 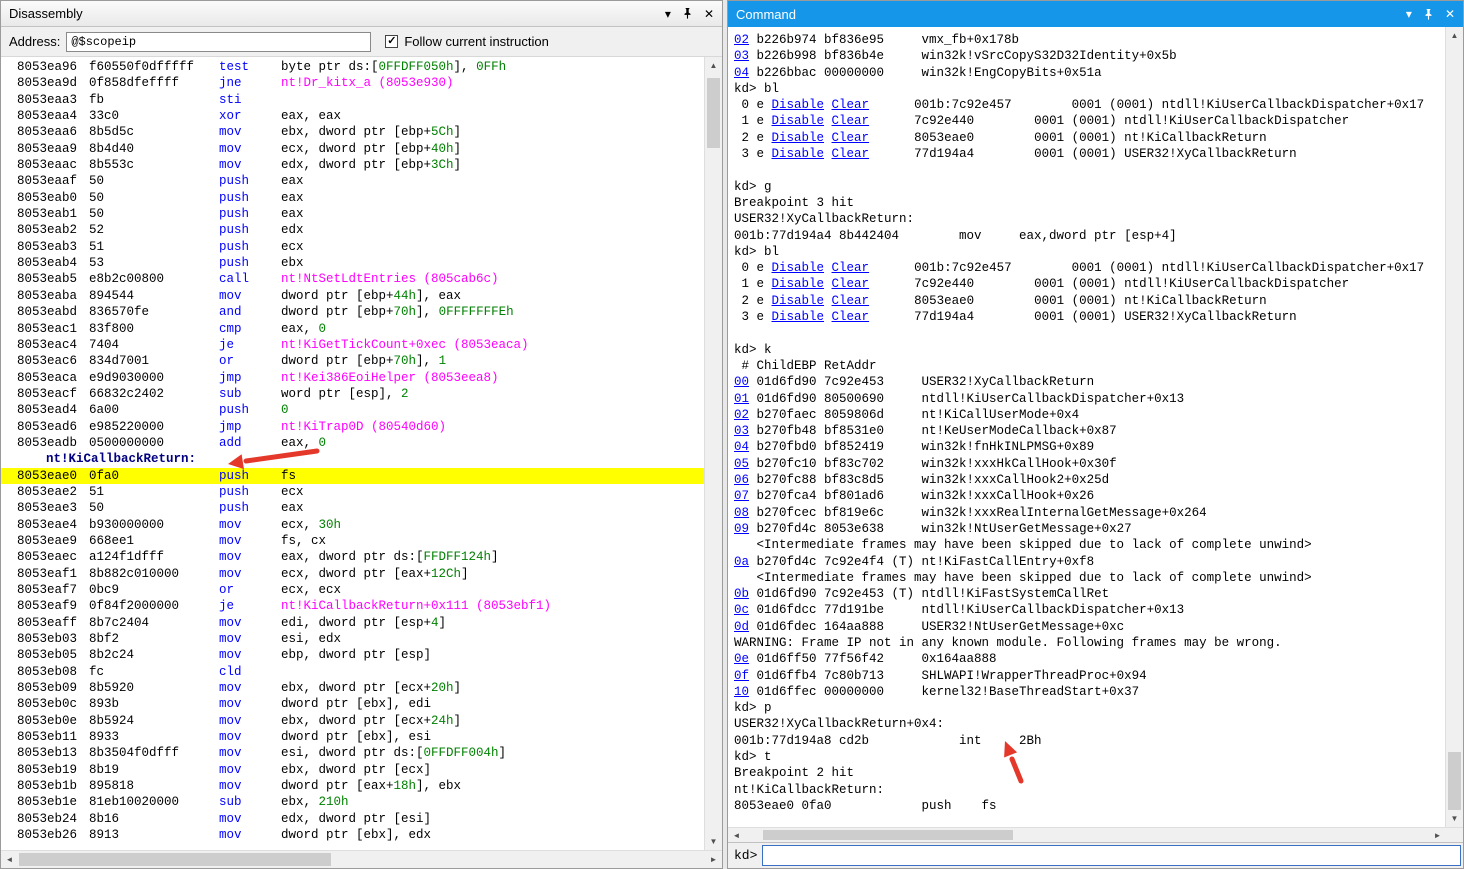 What do you see at coordinates (352, 181) in the screenshot?
I see `asm-row: 8053eaaf 50 push eax` at bounding box center [352, 181].